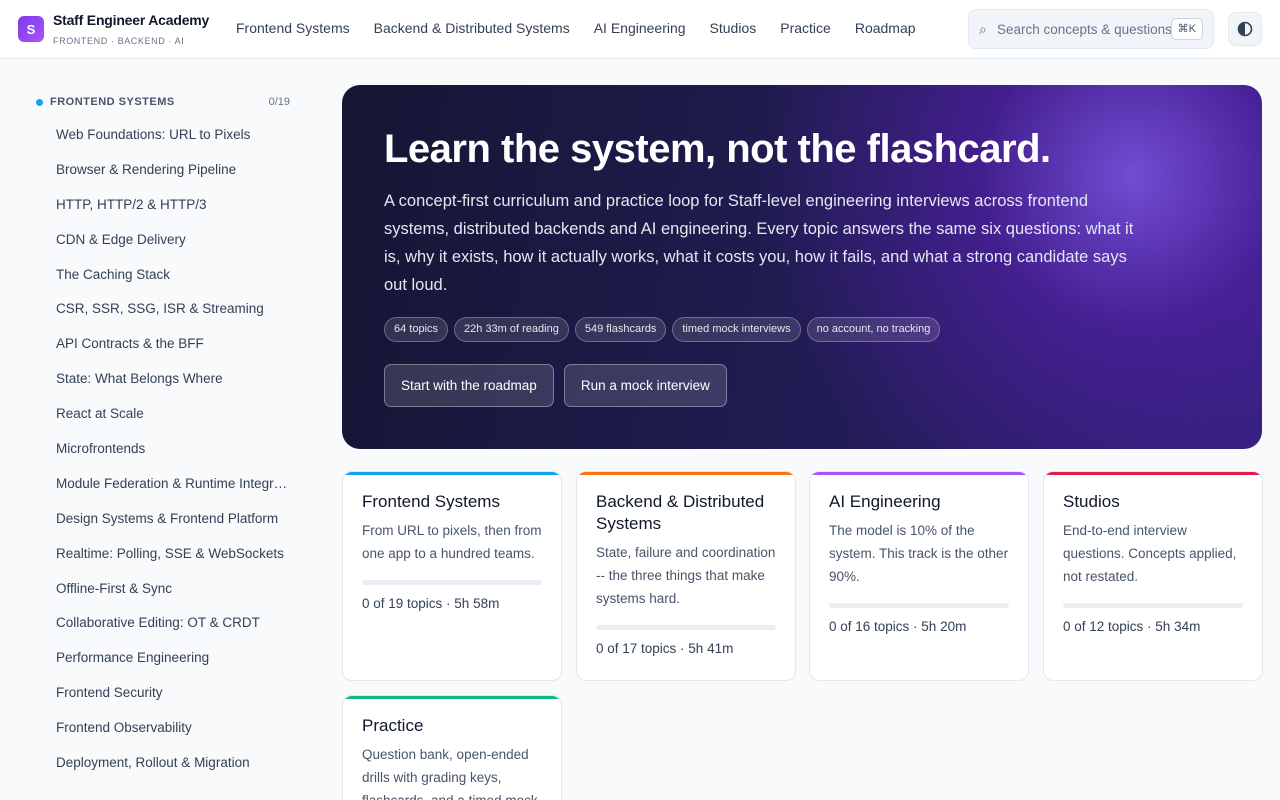 The height and width of the screenshot is (800, 1280). Describe the element at coordinates (174, 386) in the screenshot. I see `sidebar-item: State: What Belongs Where` at that location.